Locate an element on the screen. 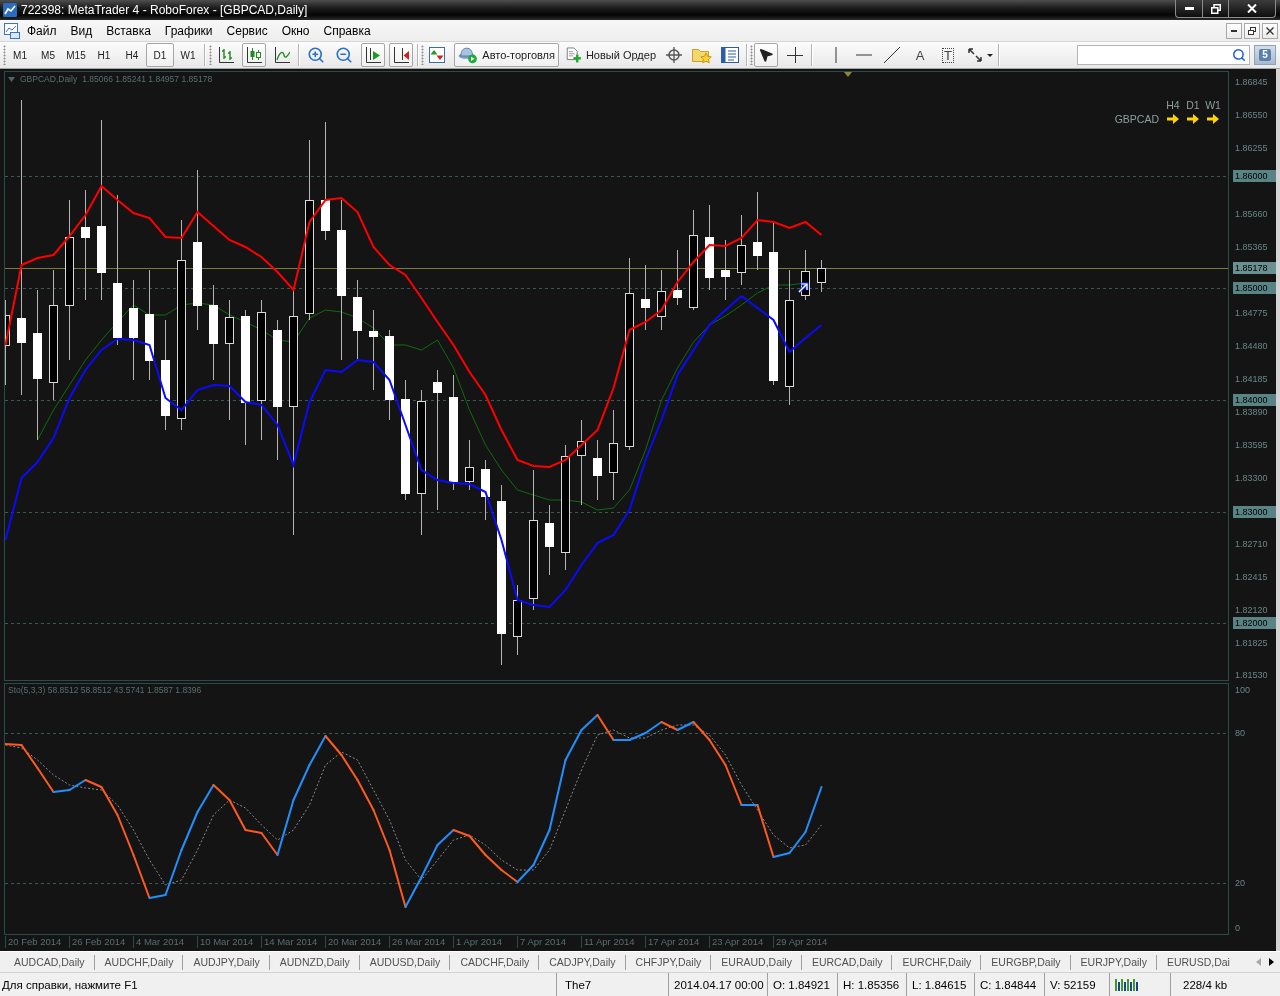 Image resolution: width=1280 pixels, height=996 pixels. document-restore-button is located at coordinates (1252, 30).